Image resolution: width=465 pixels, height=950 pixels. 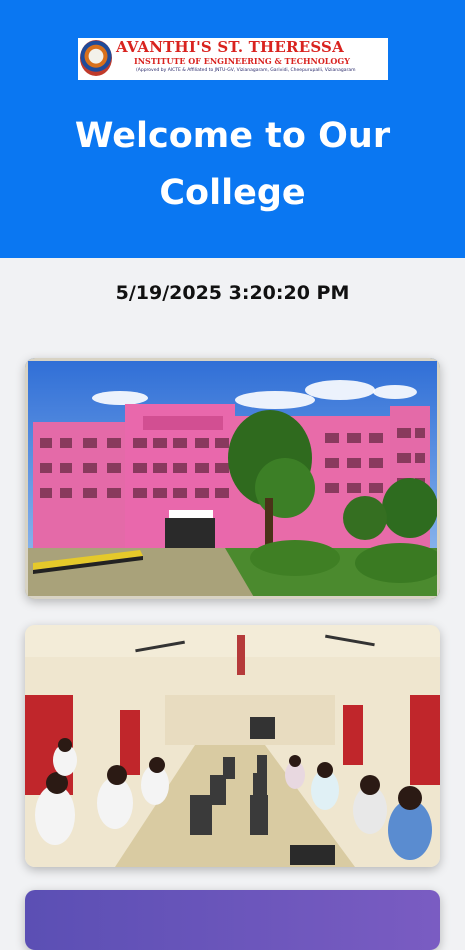 I want to click on logo-subtitle: INSTITUTE OF ENGINEERING & TECHNOLOGY, so click(x=242, y=61).